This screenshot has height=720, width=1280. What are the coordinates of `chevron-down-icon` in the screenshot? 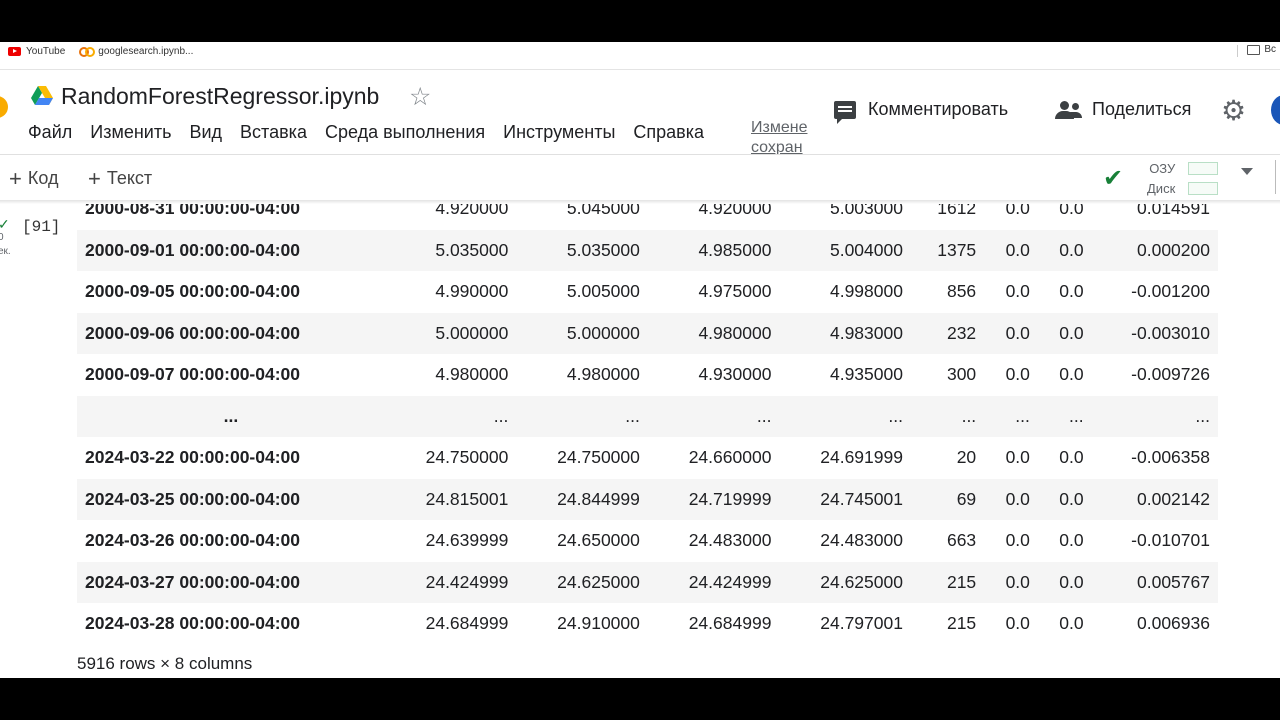 It's located at (1247, 171).